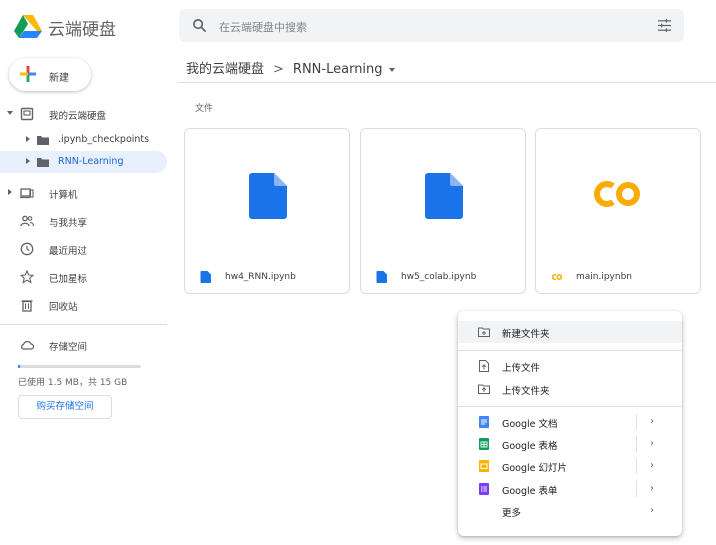  I want to click on top-bar: 云端硬盘 在云端硬盘中搜索, so click(358, 26).